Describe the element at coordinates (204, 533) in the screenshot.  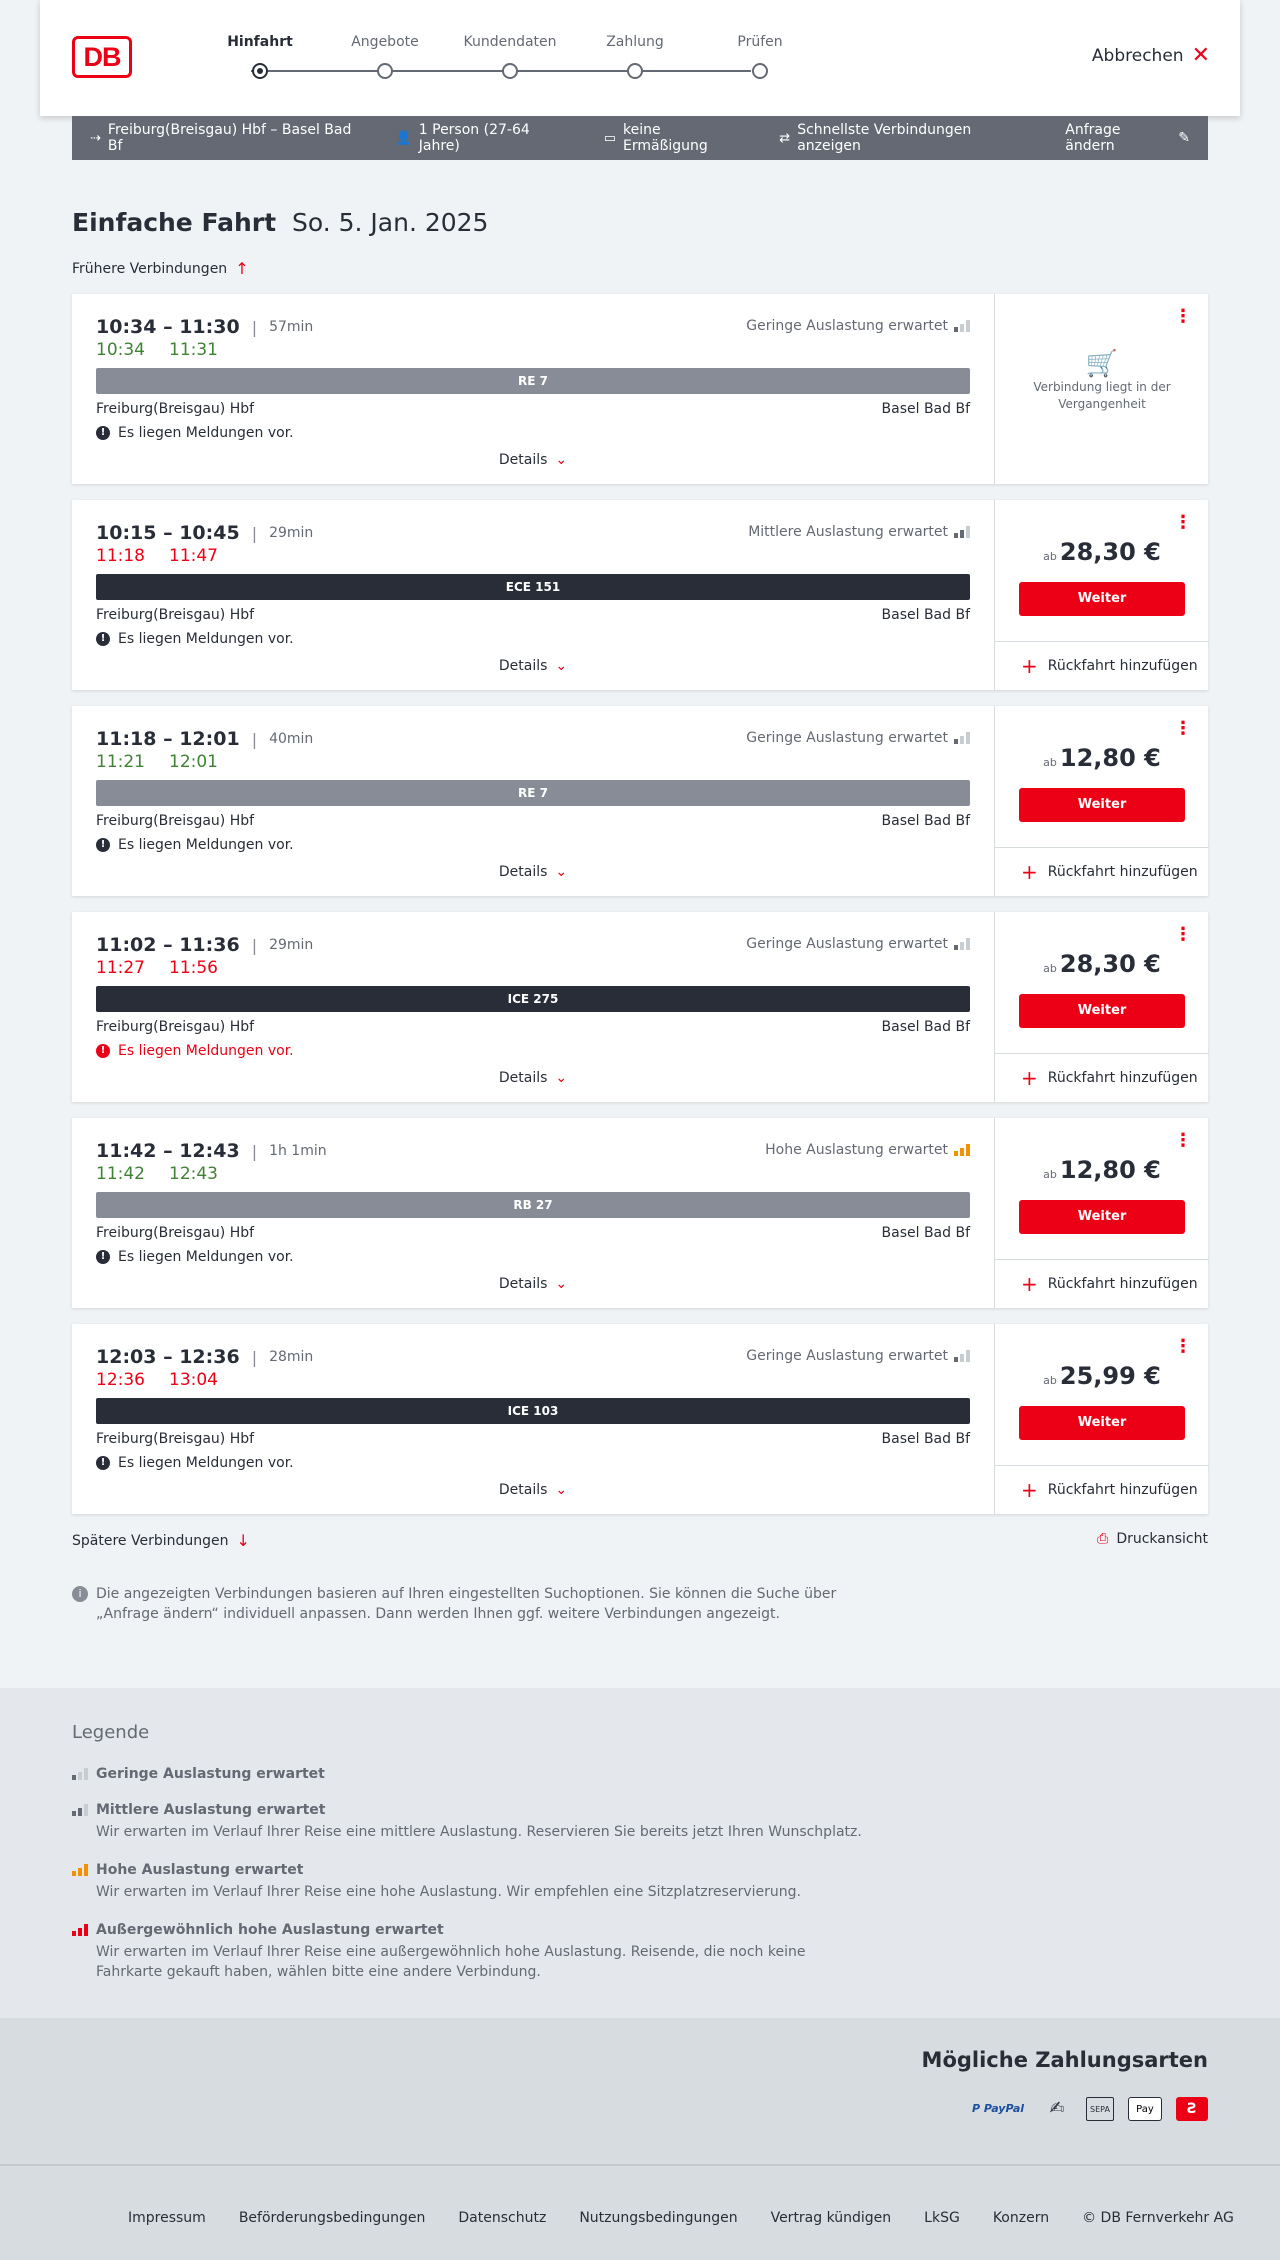
I see `schedule-times: 10:15 – 10:45 | 29min` at that location.